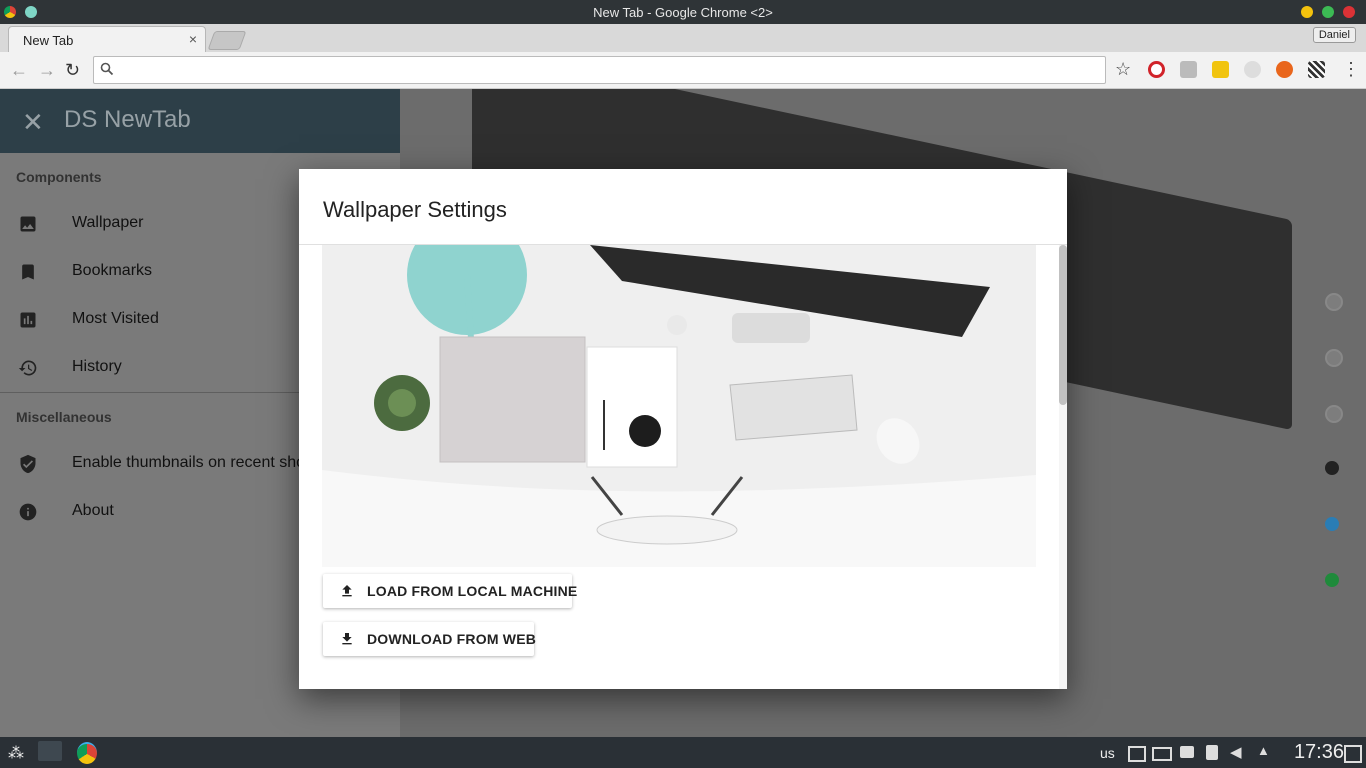  Describe the element at coordinates (1319, 752) in the screenshot. I see `clock: 17:36` at that location.